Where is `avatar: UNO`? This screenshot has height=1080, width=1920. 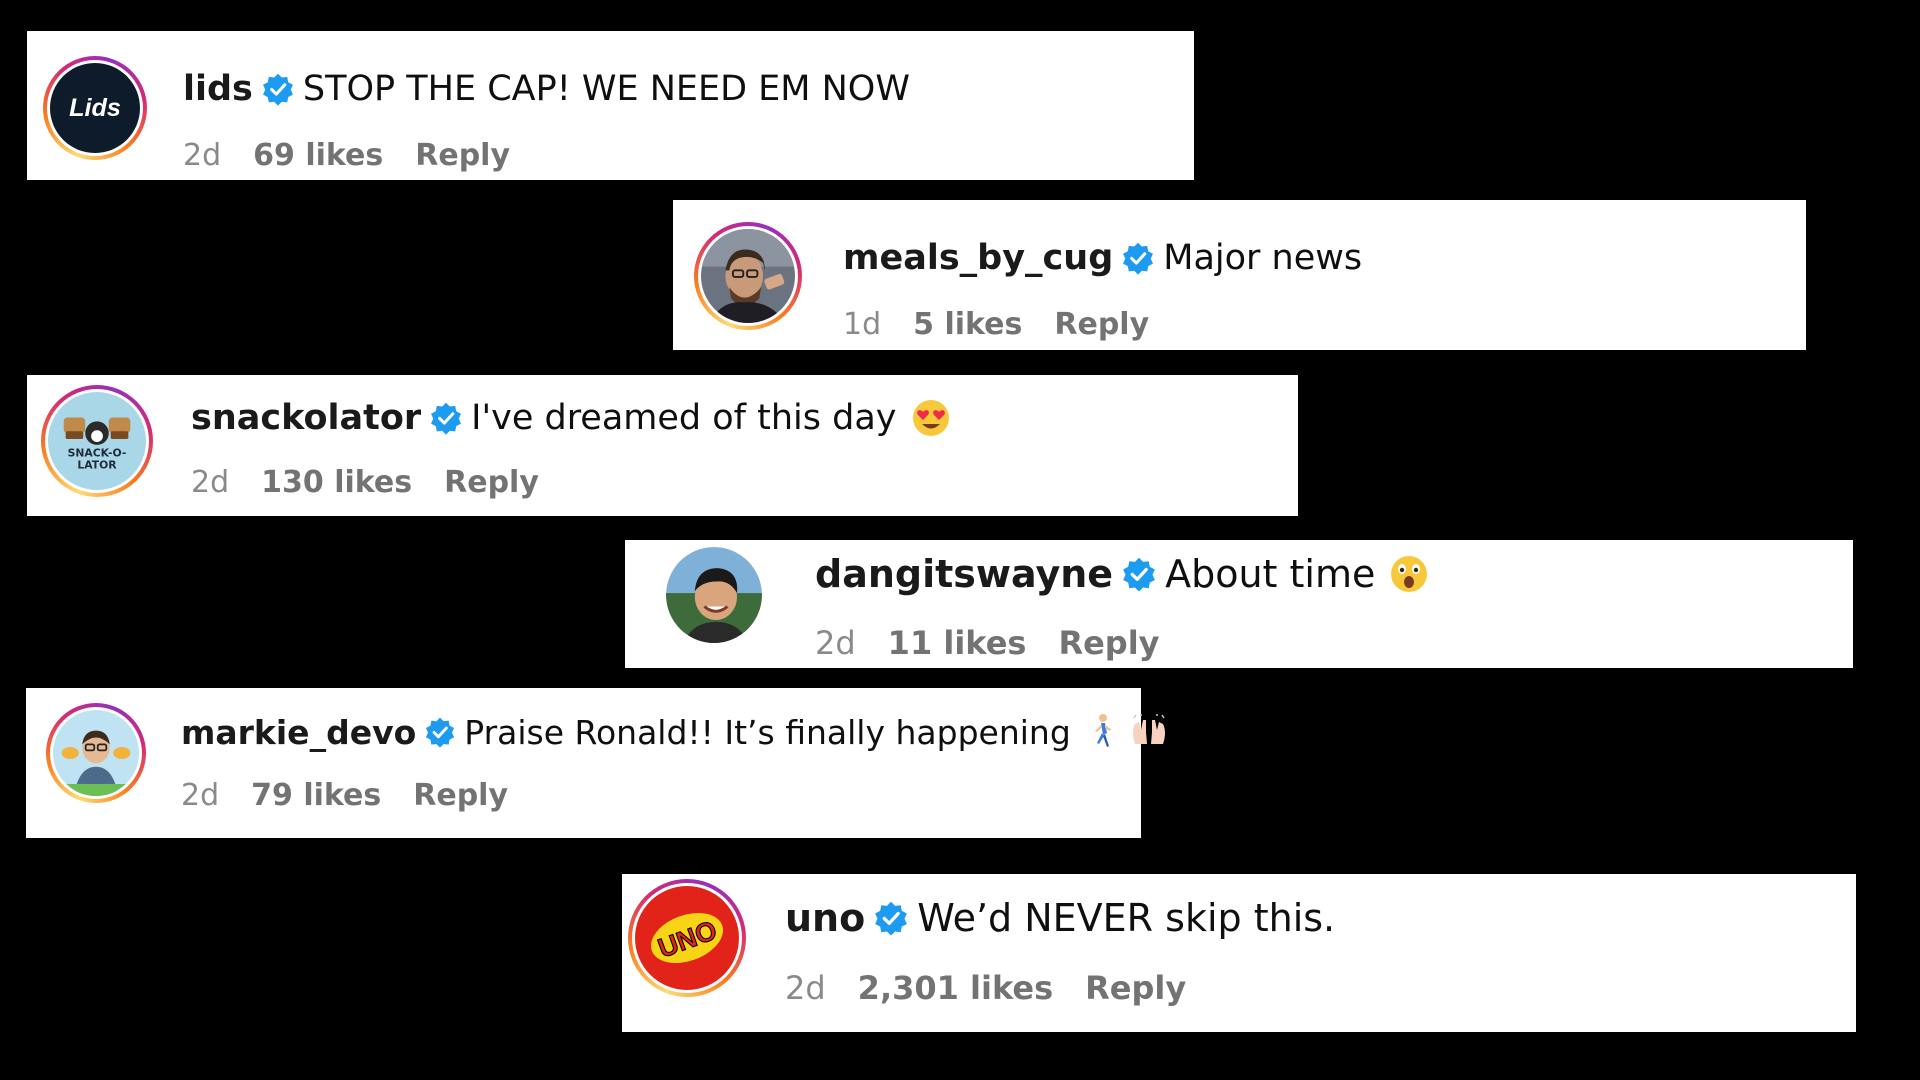
avatar: UNO is located at coordinates (687, 938).